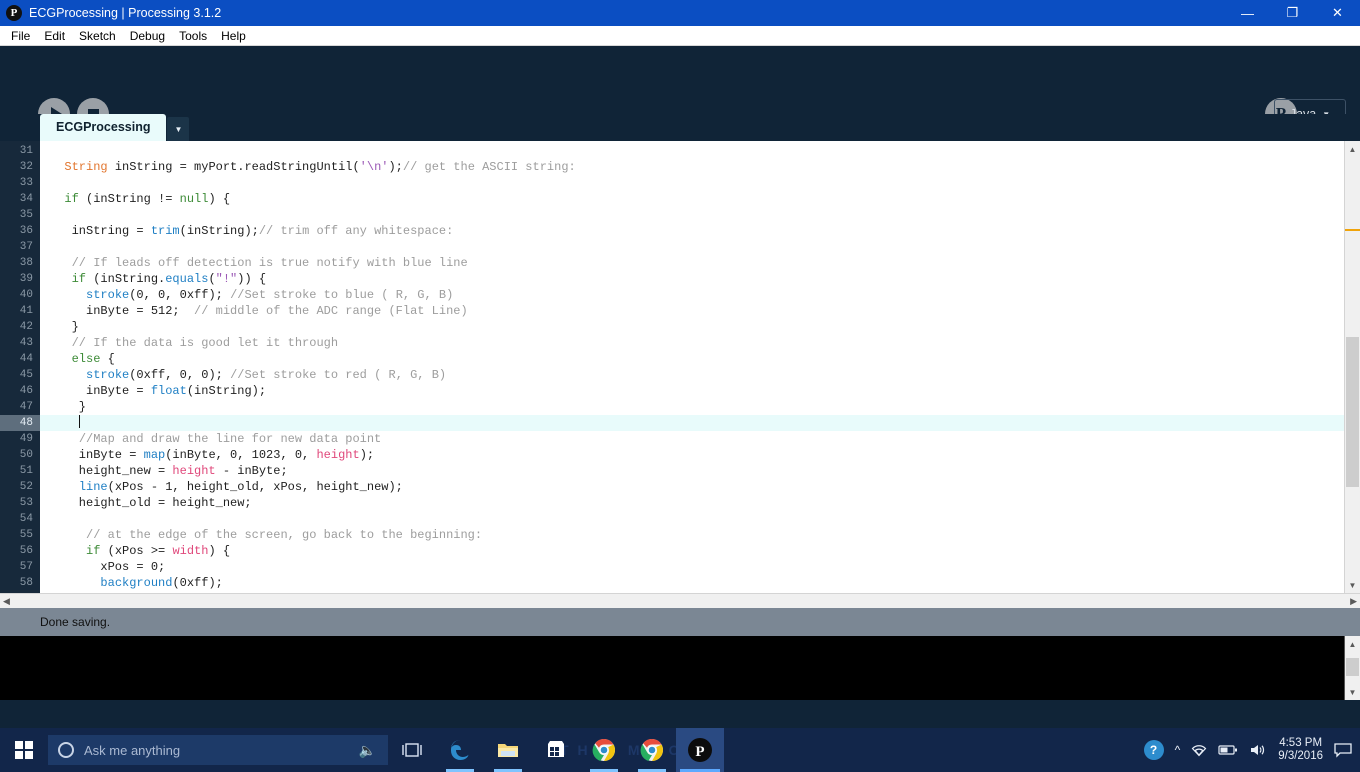  Describe the element at coordinates (692, 471) in the screenshot. I see `code-line: height_new = height - inByte;` at that location.